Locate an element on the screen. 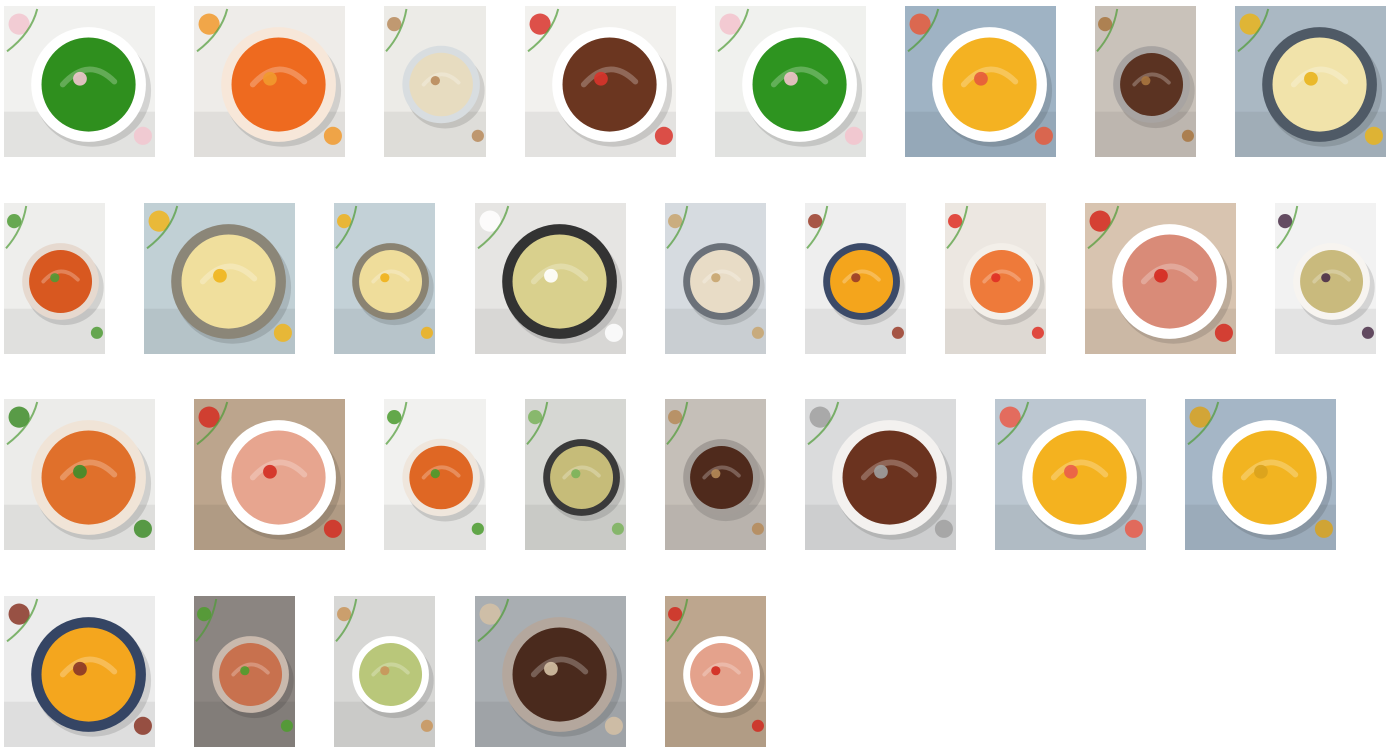 The image size is (1392, 749). gallery-thumbnail-chocolate-spread-jar is located at coordinates (1145, 81).